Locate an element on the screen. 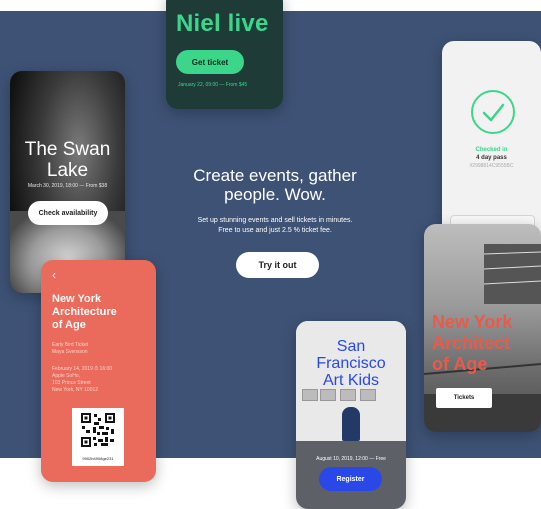  event-card-ny-architect: New York Architect of Age Tickets is located at coordinates (482, 328).